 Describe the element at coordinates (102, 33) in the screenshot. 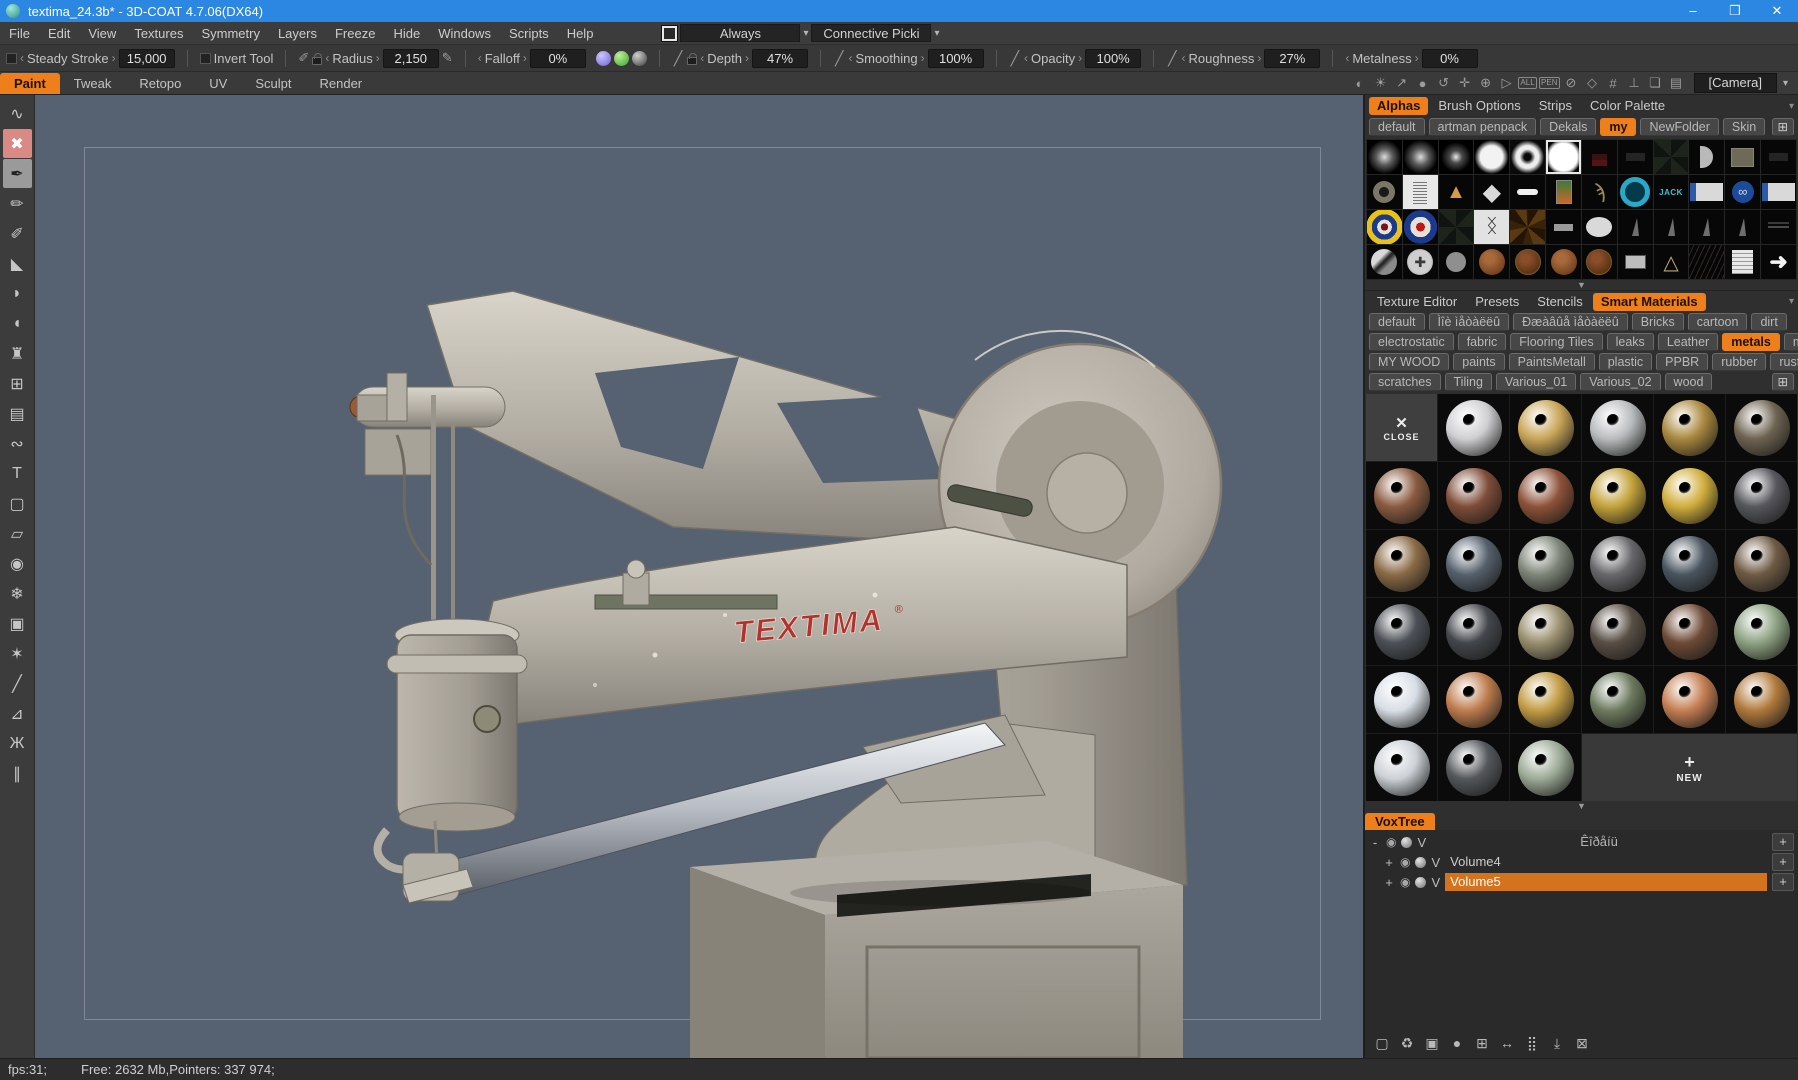

I see `menu-view: View` at that location.